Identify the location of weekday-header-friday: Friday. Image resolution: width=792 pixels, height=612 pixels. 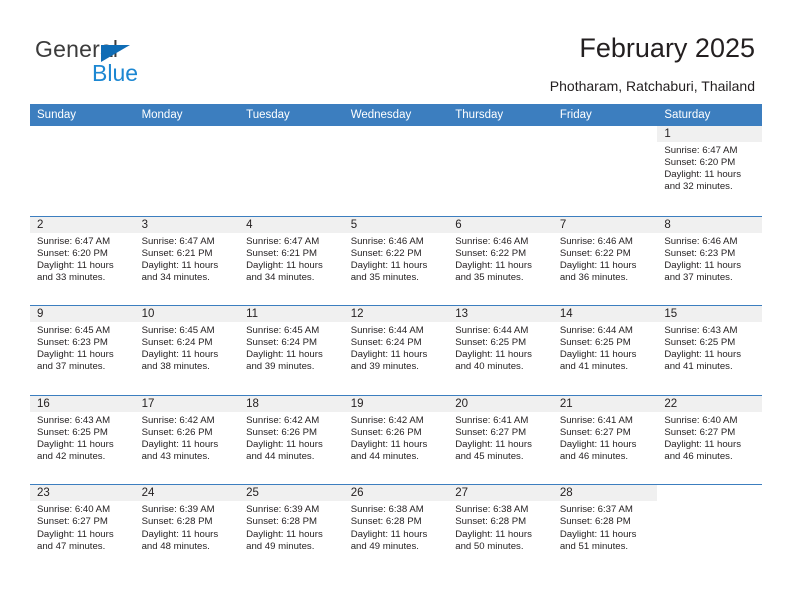
(575, 115).